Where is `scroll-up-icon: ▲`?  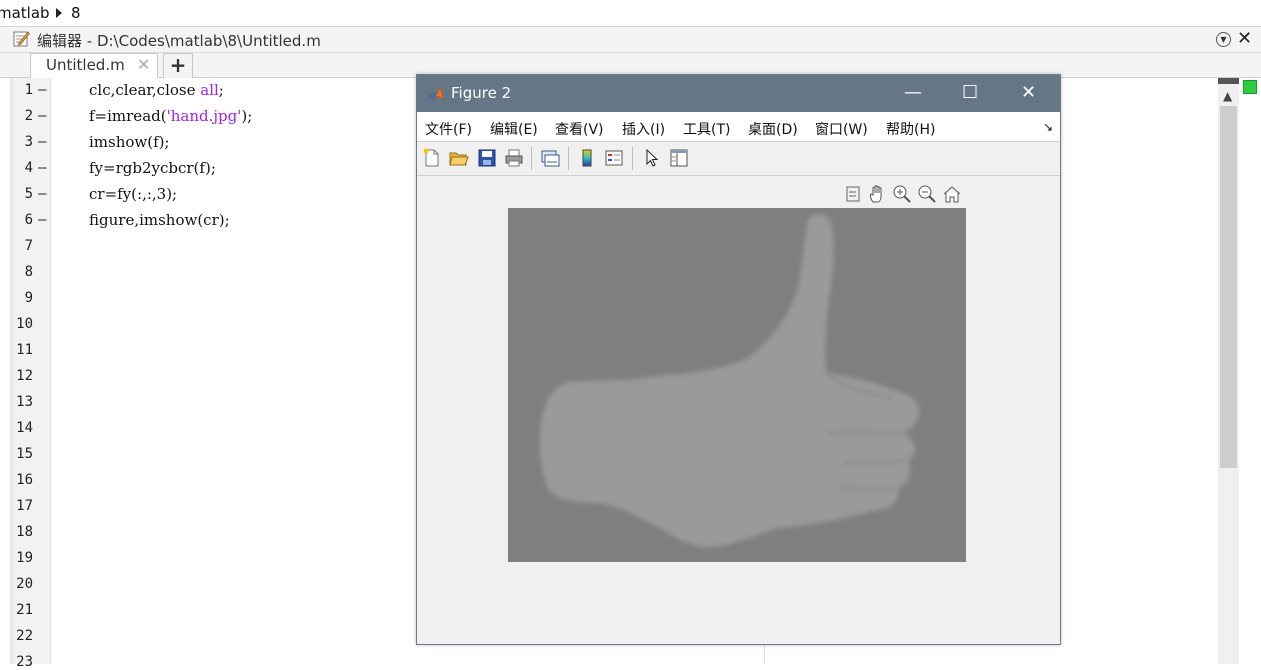 scroll-up-icon: ▲ is located at coordinates (1227, 96).